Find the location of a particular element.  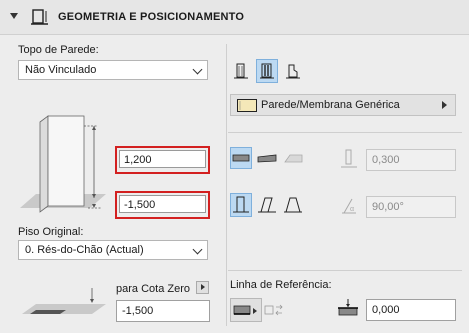

building-material-button: Parede/Membrana Genérica is located at coordinates (343, 105).